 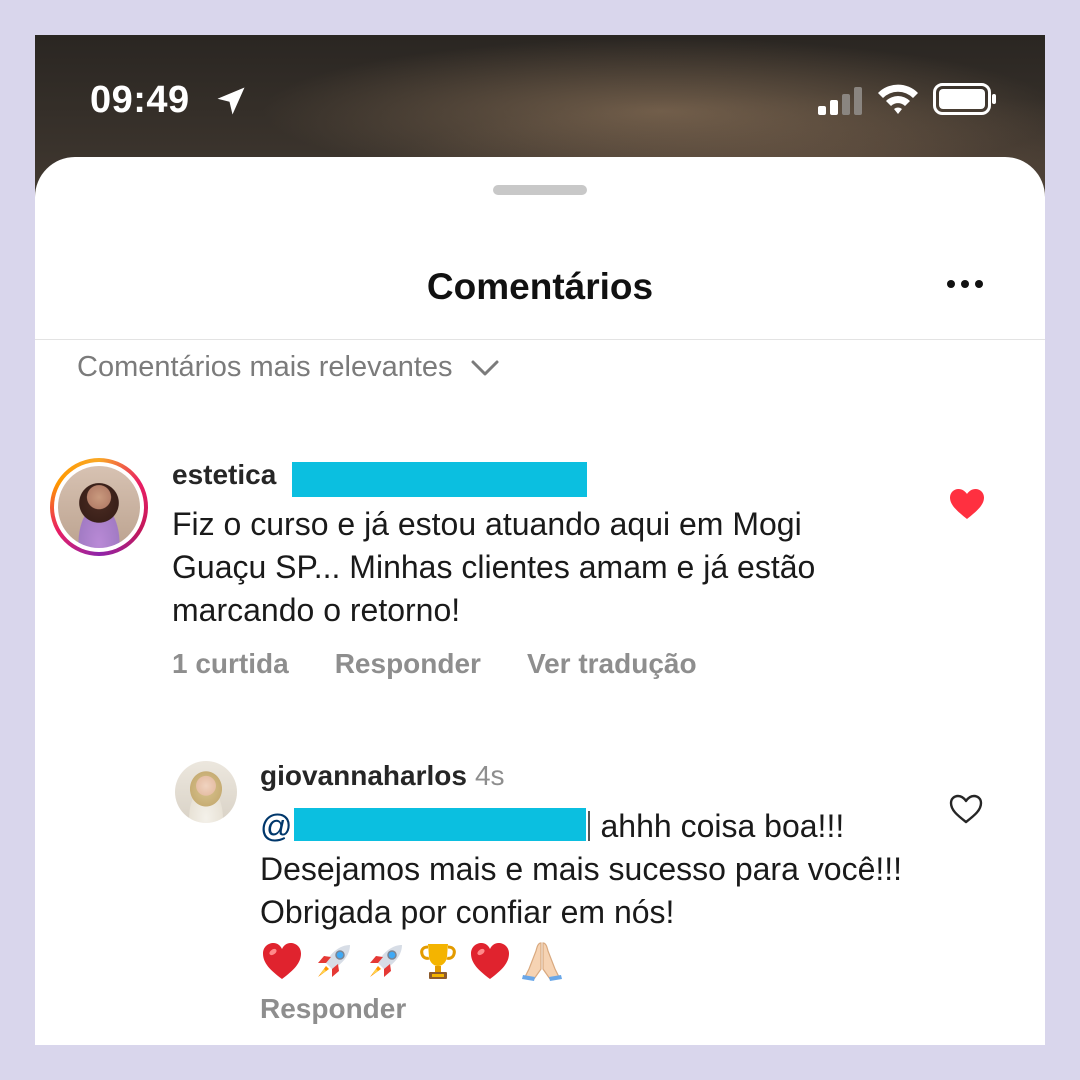 I want to click on emoji-row, so click(x=585, y=961).